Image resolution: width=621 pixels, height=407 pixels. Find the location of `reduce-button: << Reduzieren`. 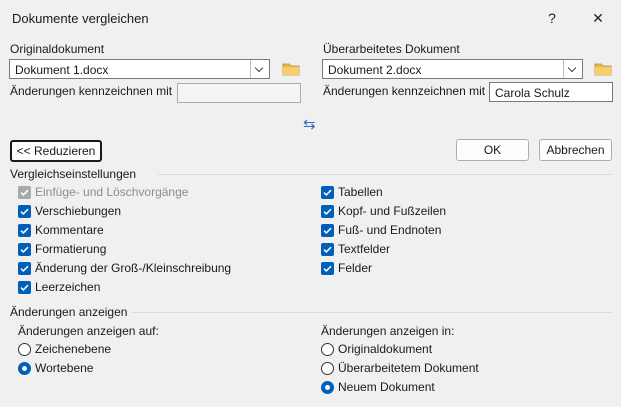

reduce-button: << Reduzieren is located at coordinates (56, 151).